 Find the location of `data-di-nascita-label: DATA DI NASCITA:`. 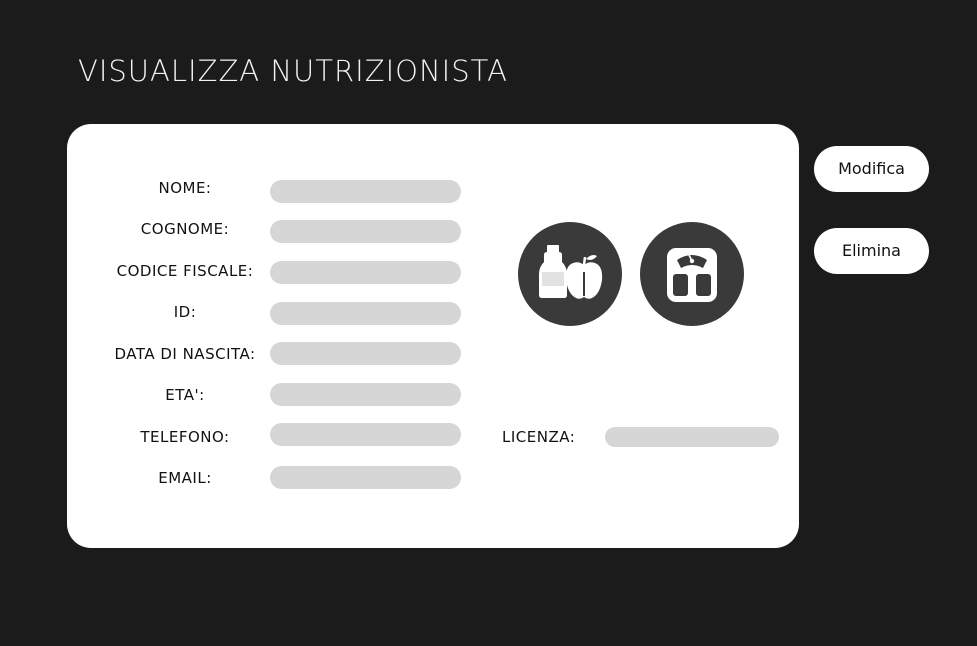

data-di-nascita-label: DATA DI NASCITA: is located at coordinates (185, 354).